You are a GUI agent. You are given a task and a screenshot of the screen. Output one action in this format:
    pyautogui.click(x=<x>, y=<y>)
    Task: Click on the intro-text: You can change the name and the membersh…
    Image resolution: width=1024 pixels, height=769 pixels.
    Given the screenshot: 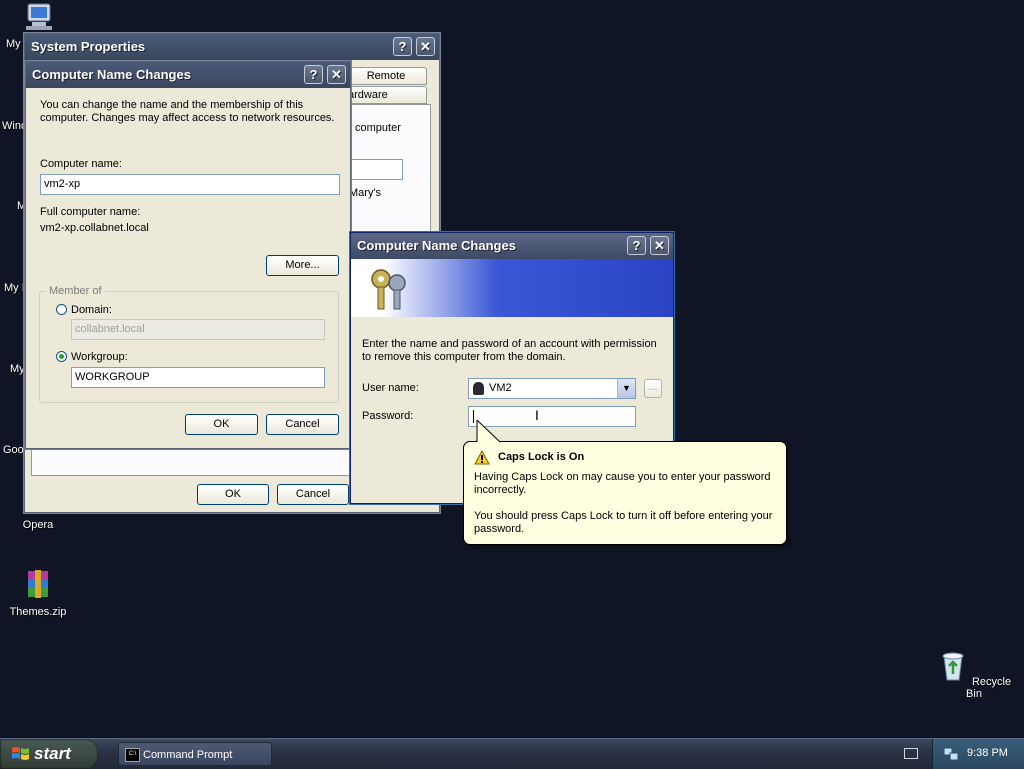 What is the action you would take?
    pyautogui.click(x=187, y=111)
    